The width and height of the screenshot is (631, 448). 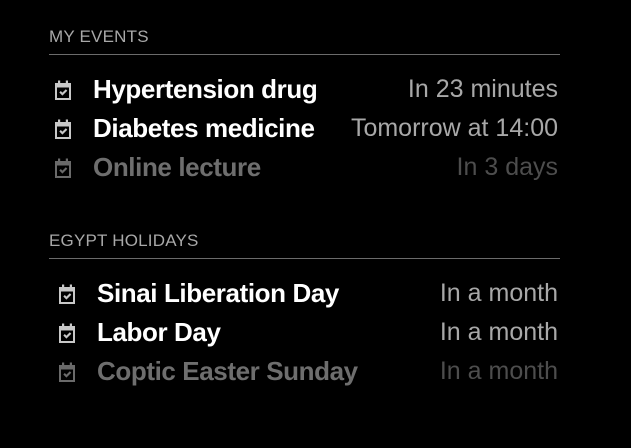 What do you see at coordinates (204, 128) in the screenshot?
I see `event-title: Diabetes medicine` at bounding box center [204, 128].